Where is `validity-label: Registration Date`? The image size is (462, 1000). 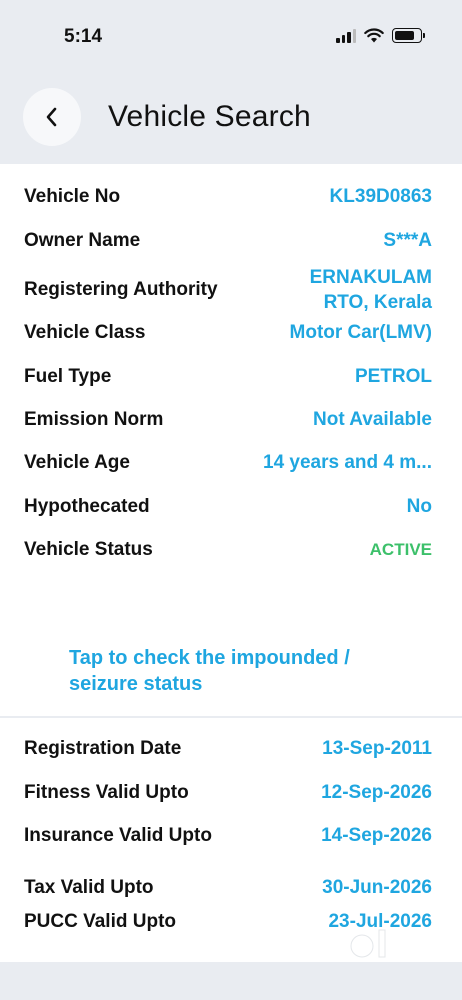
validity-label: Registration Date is located at coordinates (103, 748).